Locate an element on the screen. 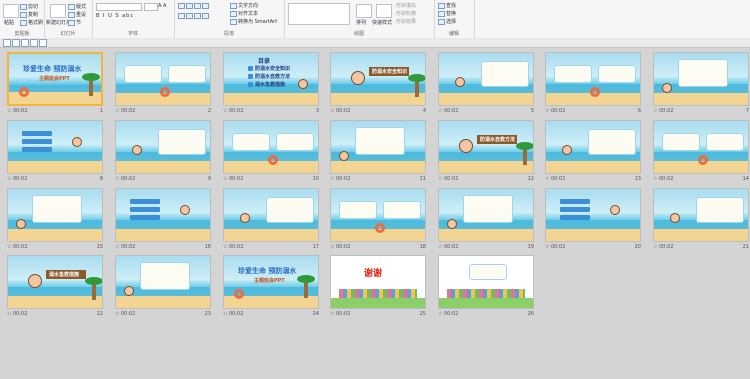 The width and height of the screenshot is (750, 379). shapes-gallery is located at coordinates (319, 14).